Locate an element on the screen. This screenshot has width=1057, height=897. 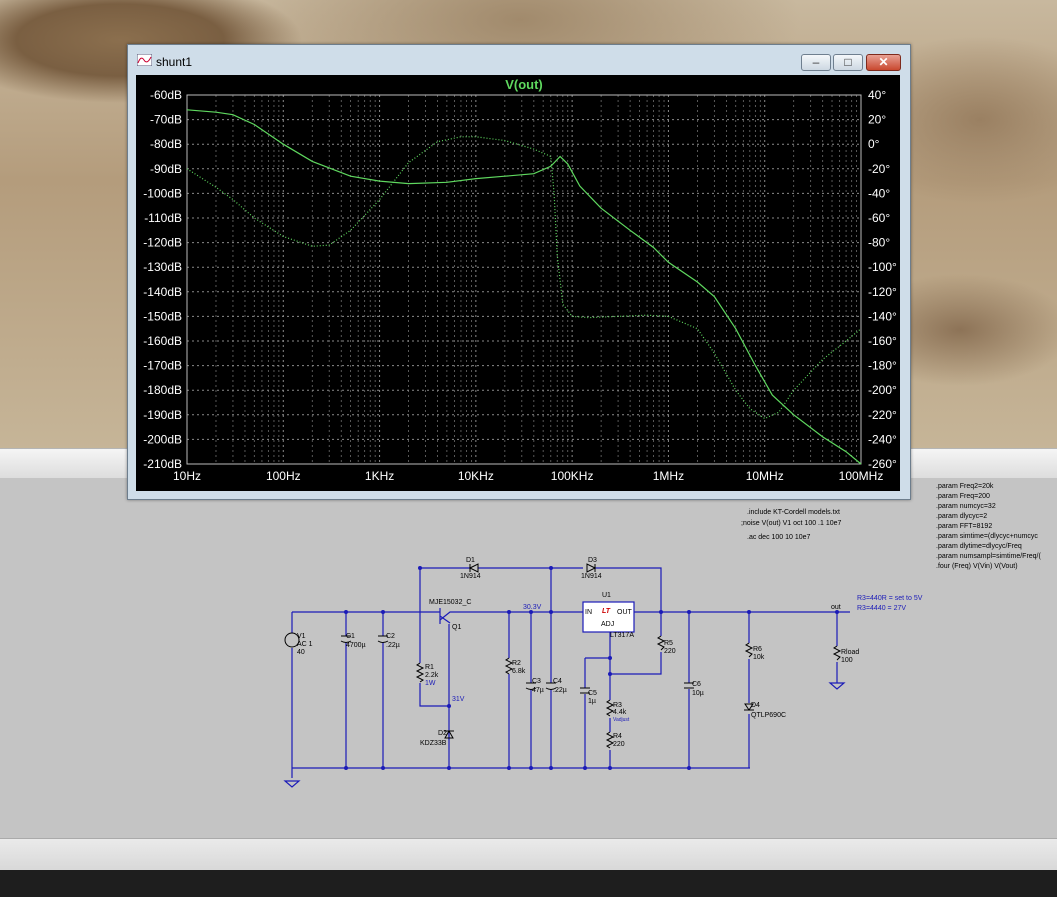
y-left-tick-label: -150dB is located at coordinates (162, 316).